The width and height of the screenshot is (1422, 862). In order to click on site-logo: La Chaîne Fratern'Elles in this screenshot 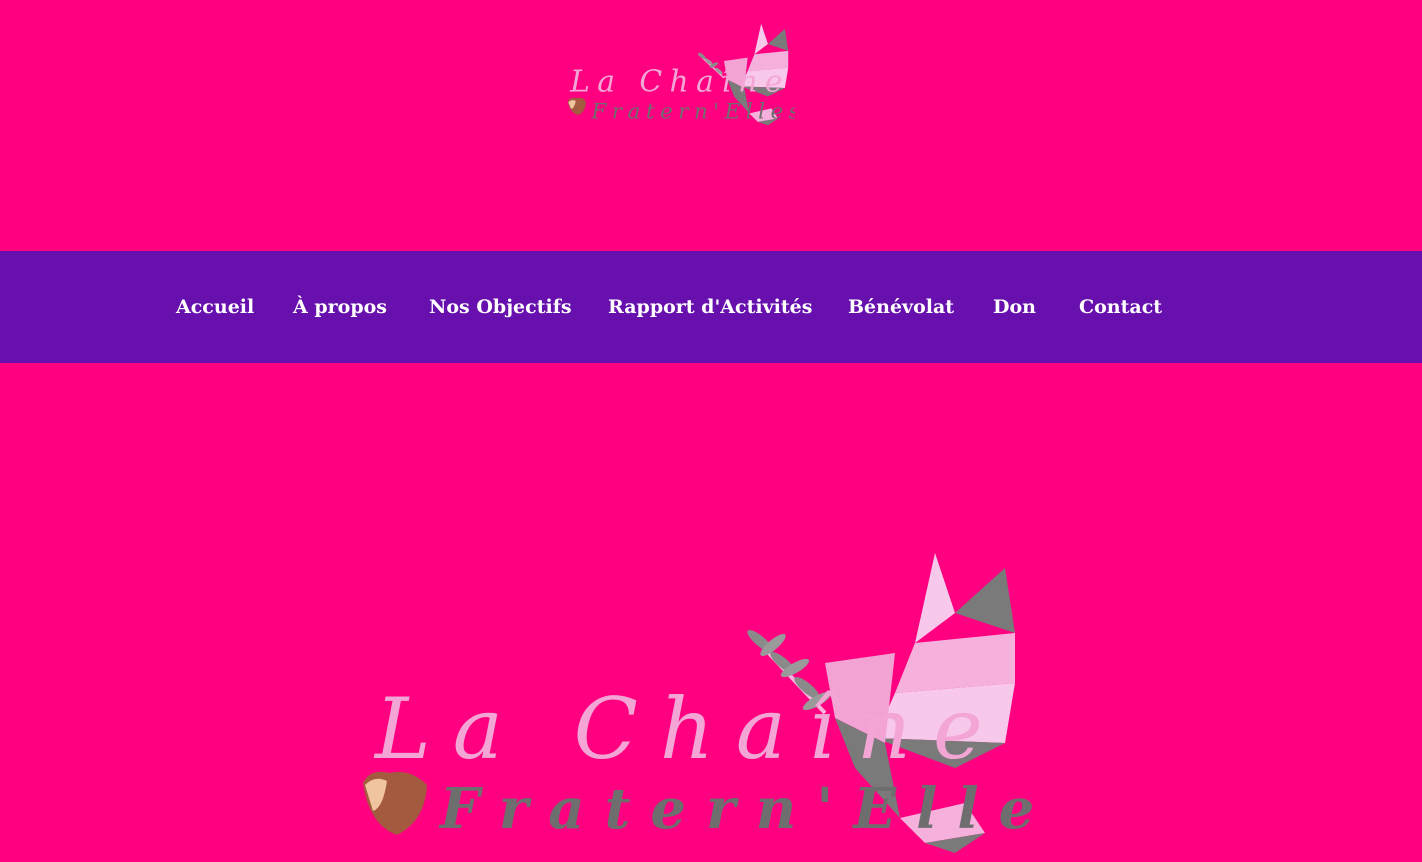, I will do `click(683, 74)`.